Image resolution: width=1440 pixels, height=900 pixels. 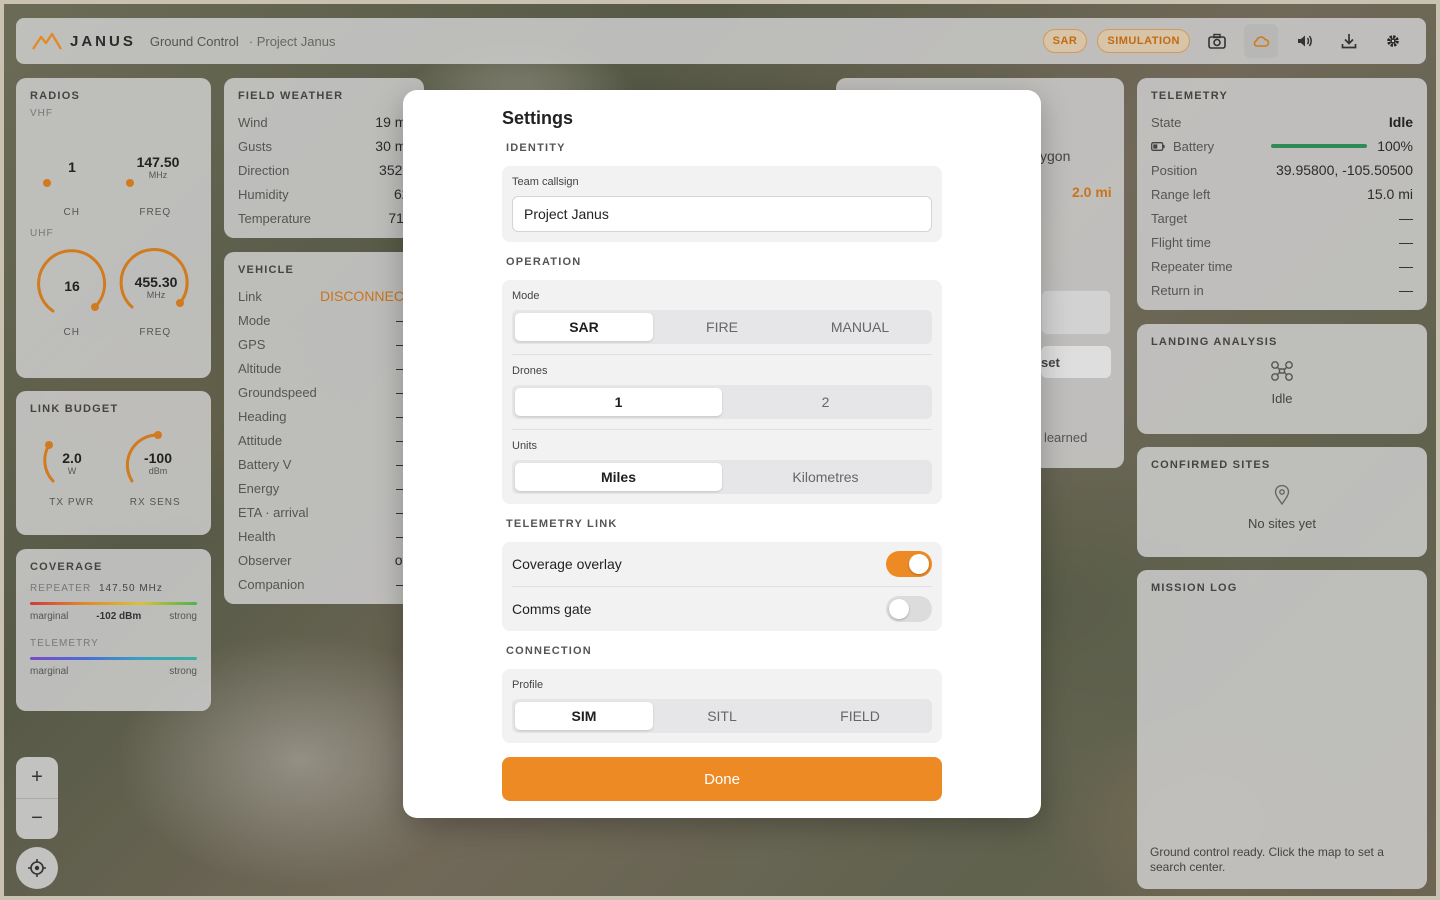 I want to click on target-value: —, so click(x=1406, y=218).